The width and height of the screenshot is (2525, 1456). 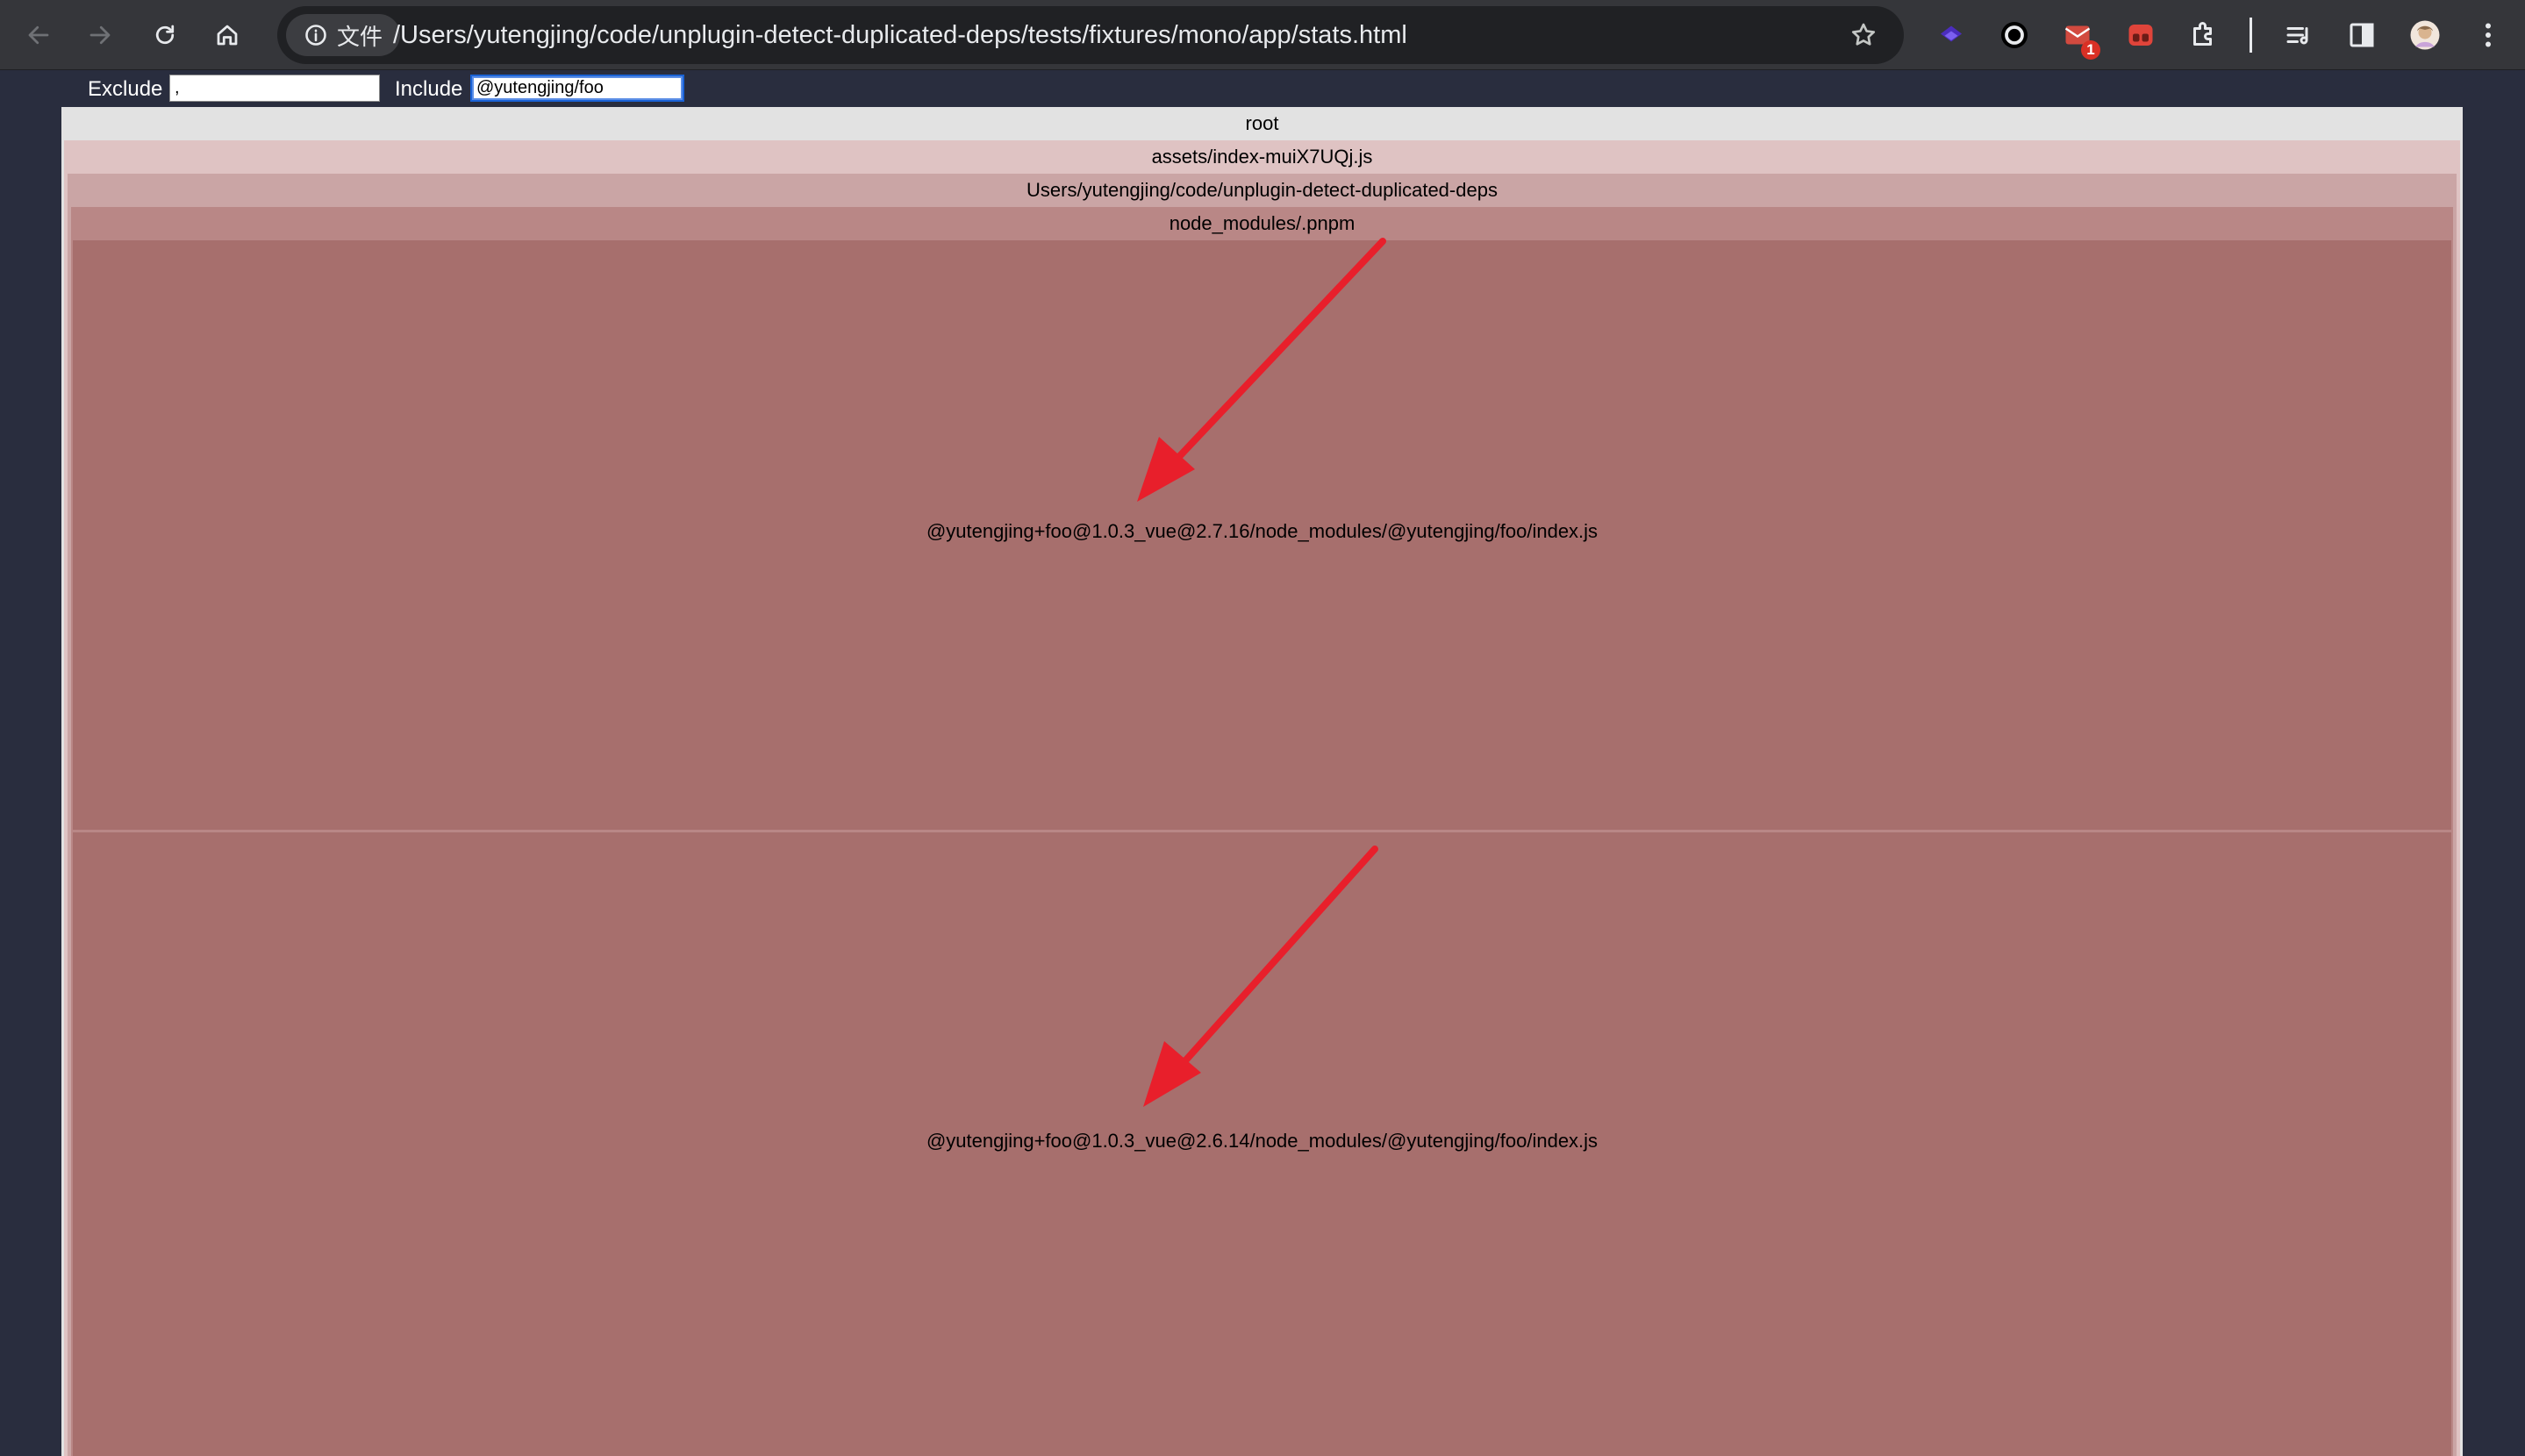 What do you see at coordinates (2079, 38) in the screenshot?
I see `extension-mail-button: 1` at bounding box center [2079, 38].